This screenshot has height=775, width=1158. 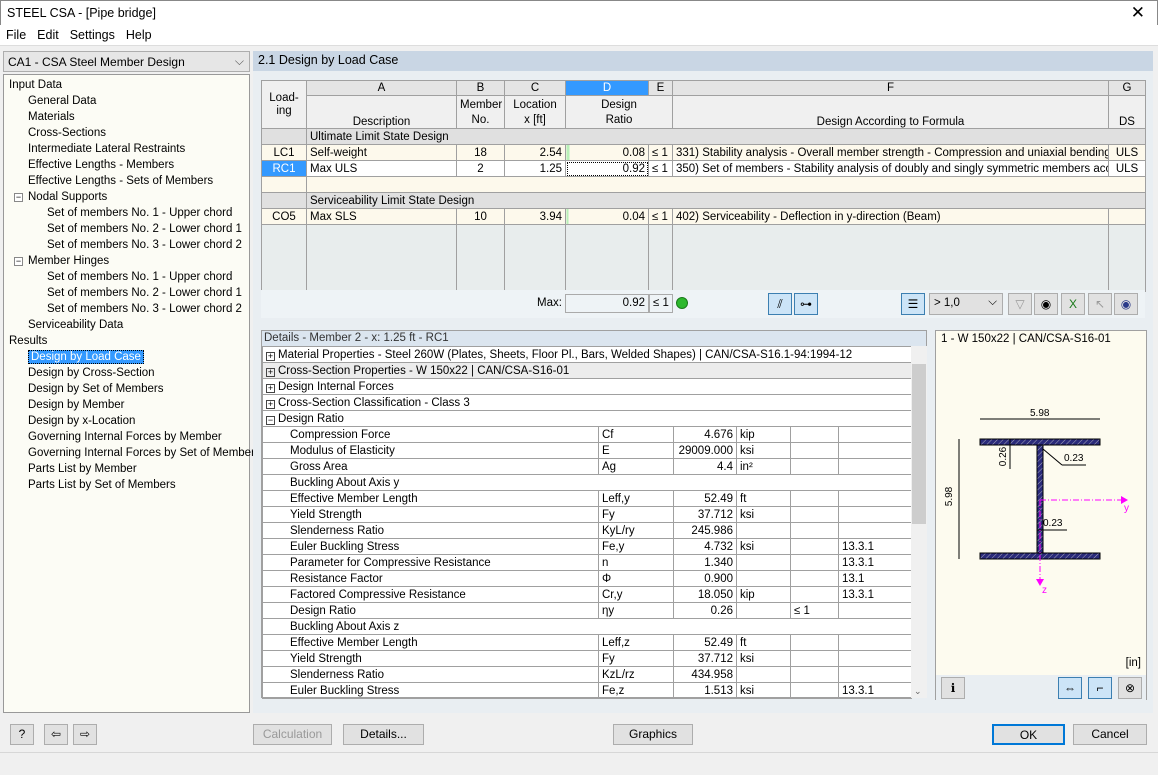 What do you see at coordinates (480, 168) in the screenshot?
I see `cell-member: 2` at bounding box center [480, 168].